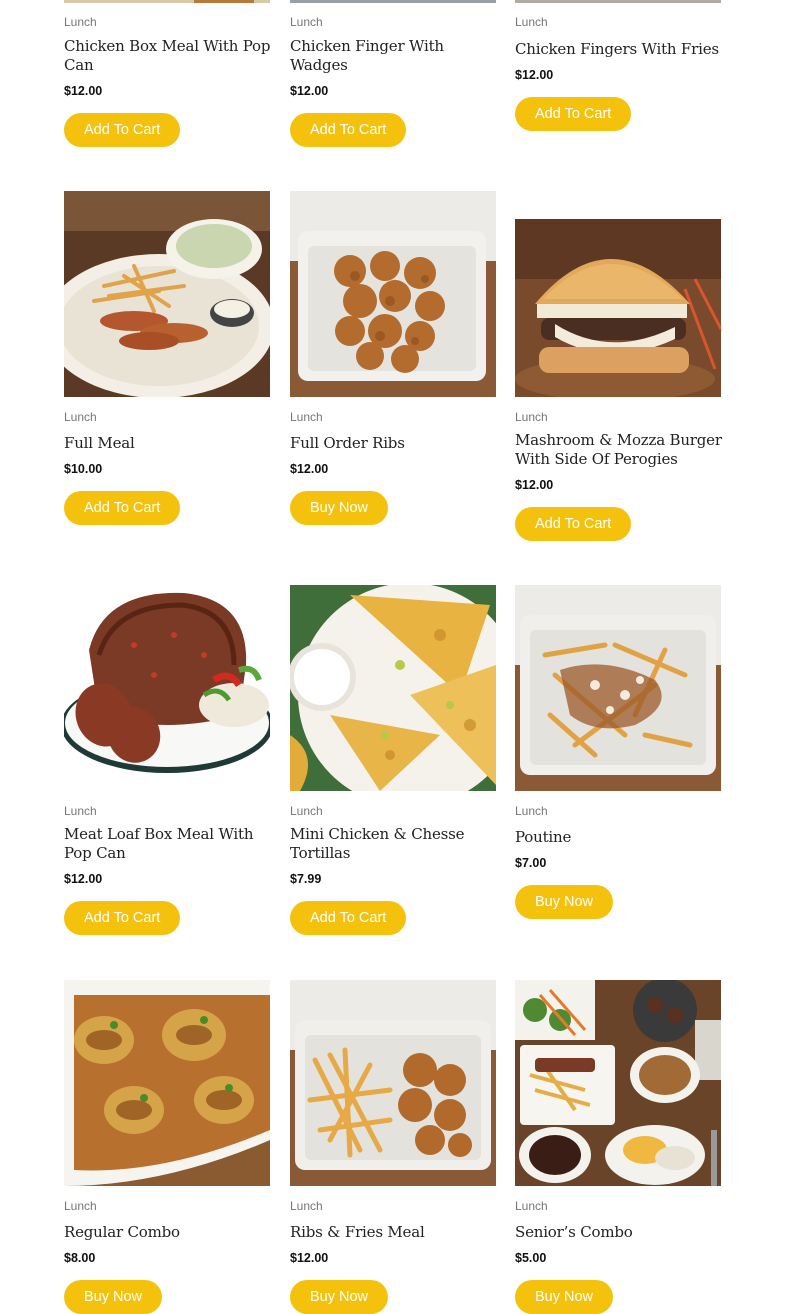 This screenshot has height=1314, width=785. What do you see at coordinates (169, 1232) in the screenshot?
I see `product-title: Regular Combo` at bounding box center [169, 1232].